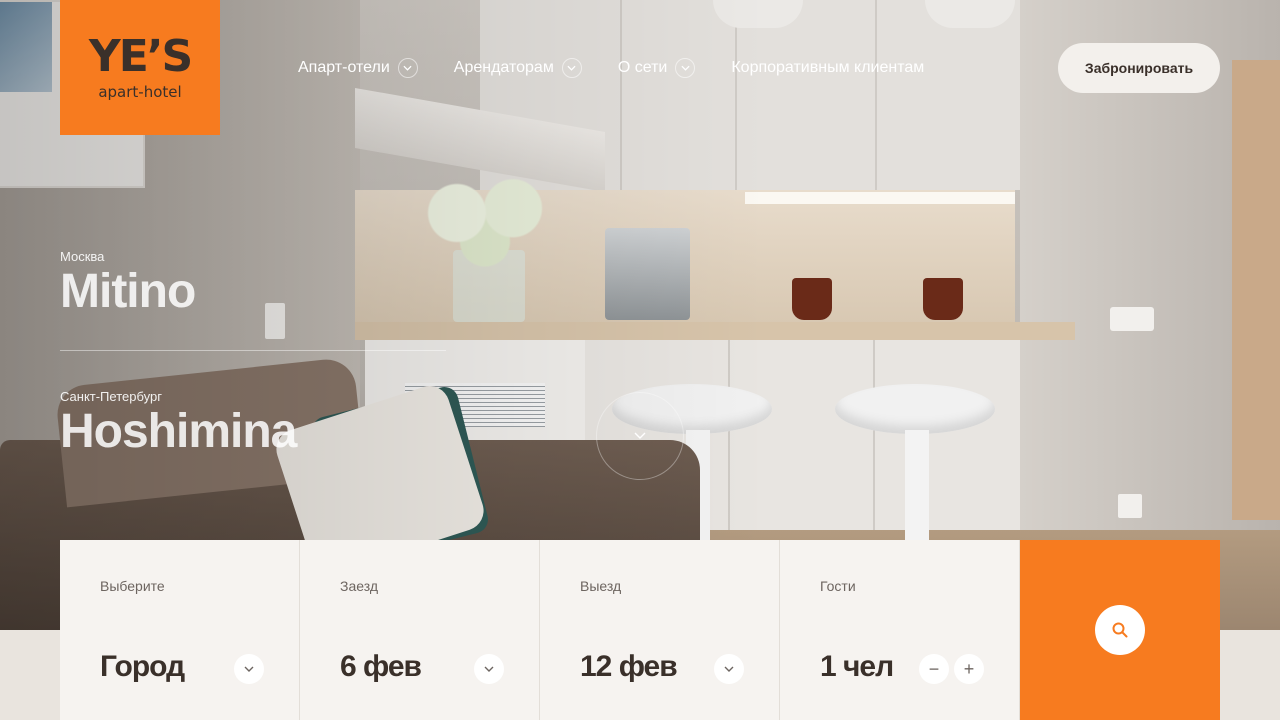 This screenshot has height=720, width=1280. Describe the element at coordinates (344, 67) in the screenshot. I see `nav-item-label: Апарт-отели` at that location.